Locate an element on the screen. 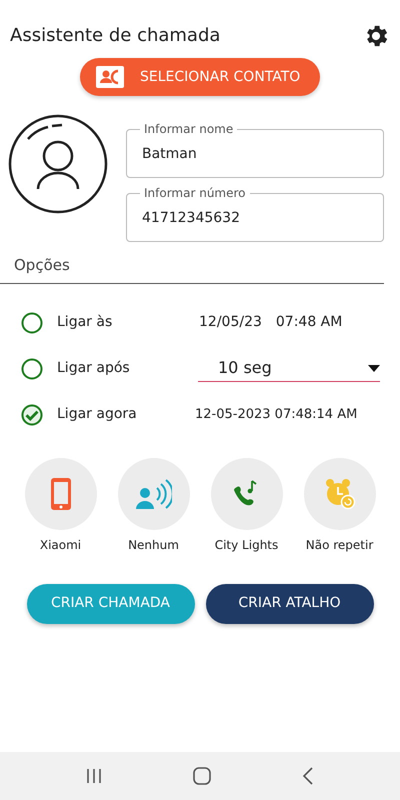 The height and width of the screenshot is (800, 400). text-field: Informar nome Batman is located at coordinates (255, 150).